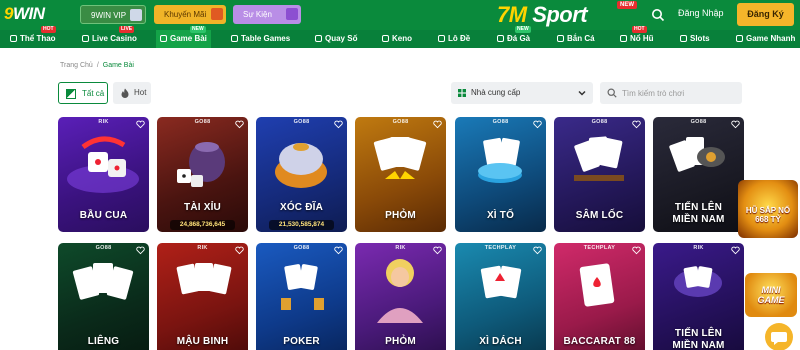 This screenshot has height=350, width=800. I want to click on game-card-phom-rik: RIK PHỎM, so click(400, 296).